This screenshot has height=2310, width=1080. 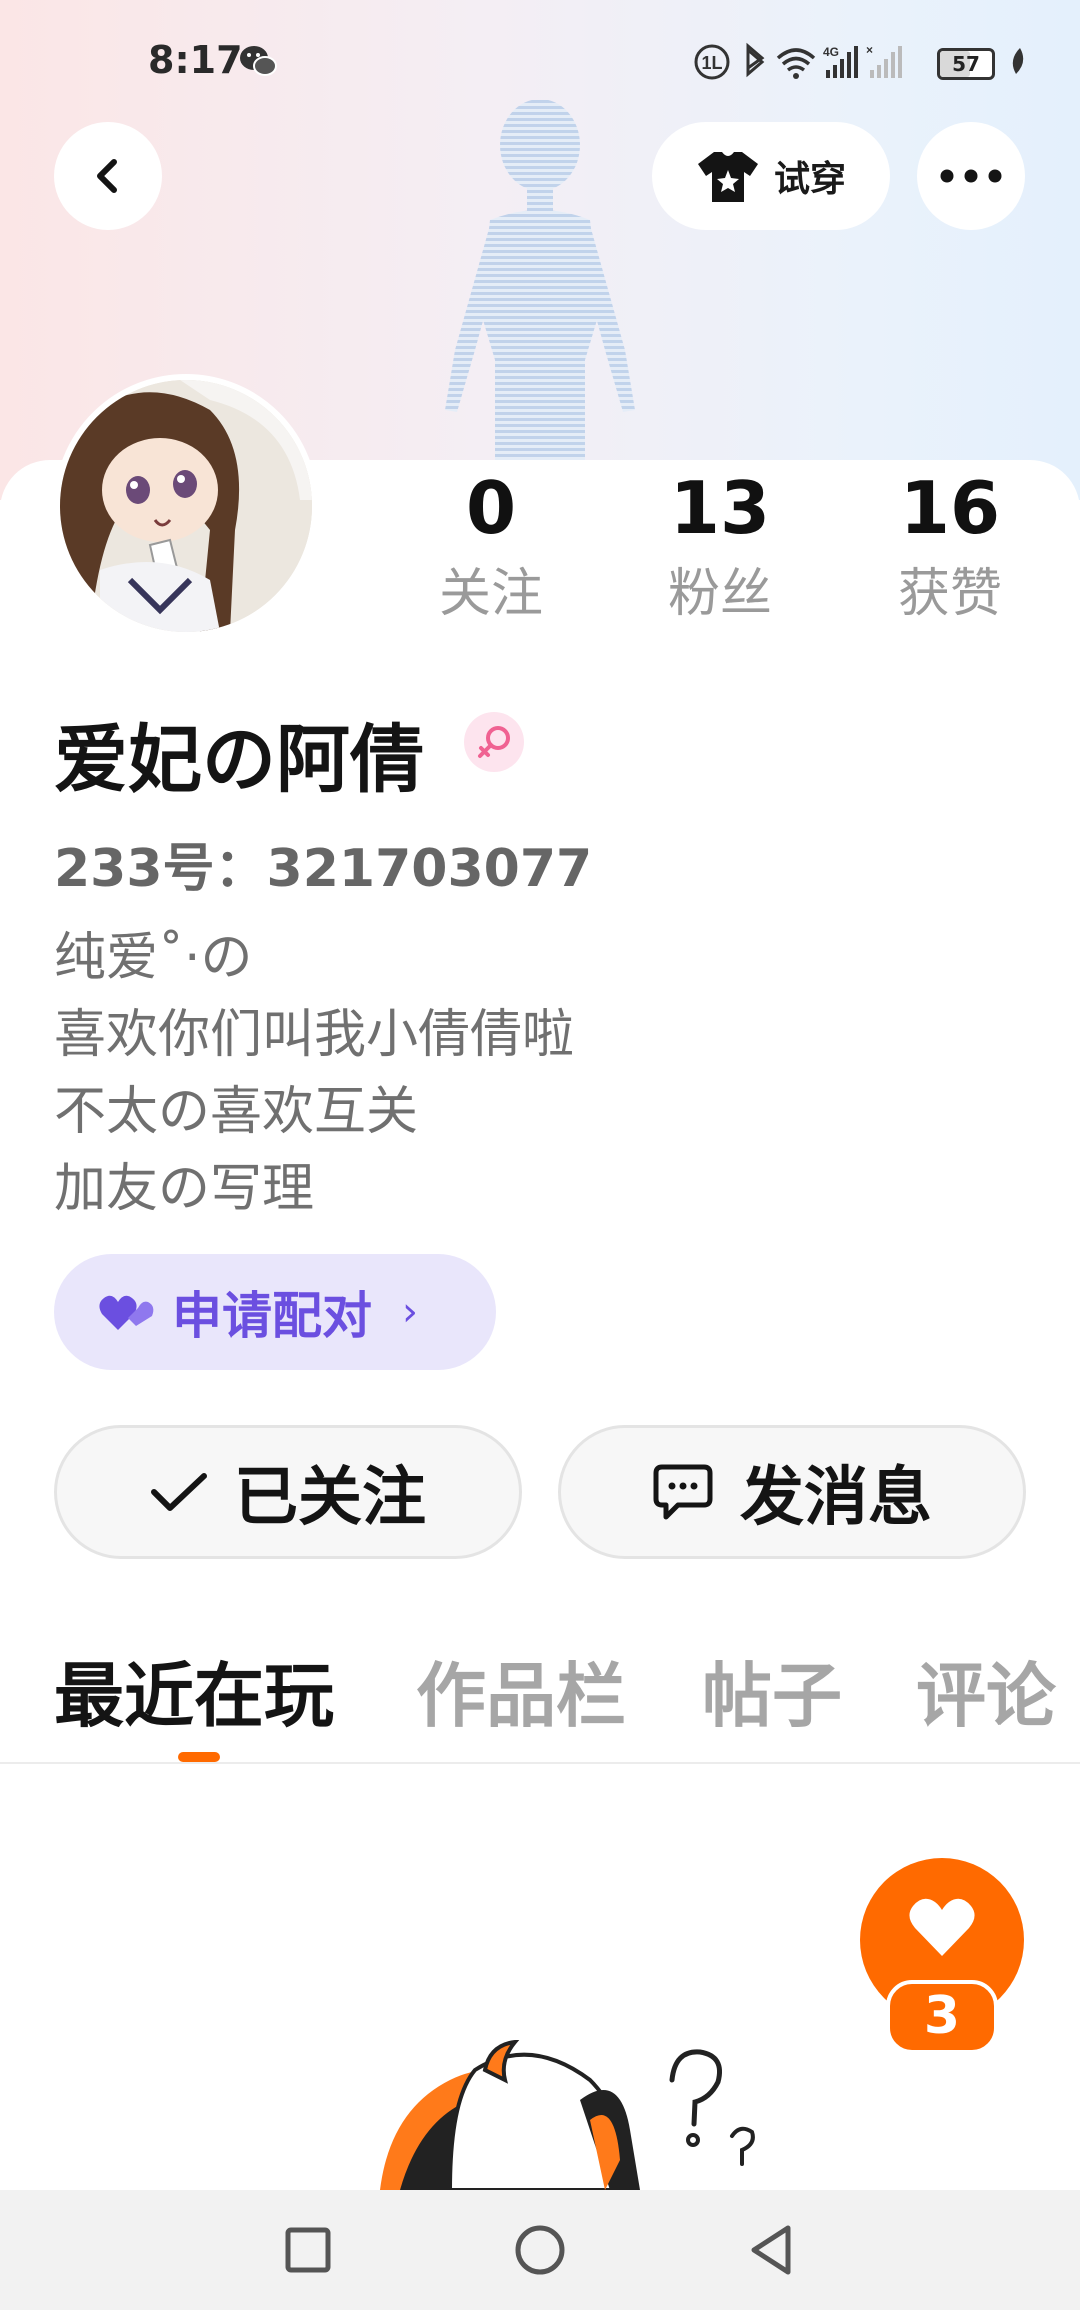 I want to click on home-button, so click(x=540, y=2250).